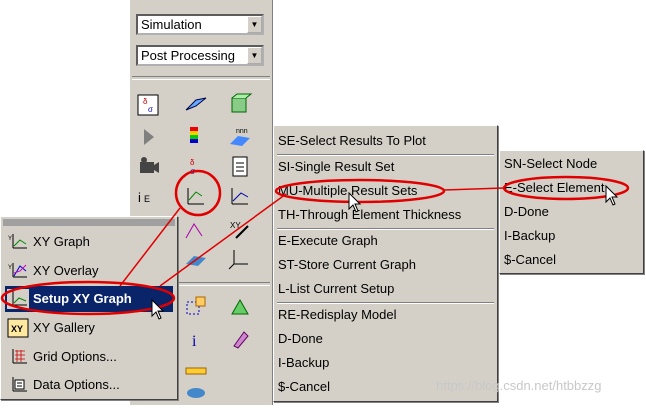 Image resolution: width=646 pixels, height=409 pixels. I want to click on curve-icon, so click(196, 231).